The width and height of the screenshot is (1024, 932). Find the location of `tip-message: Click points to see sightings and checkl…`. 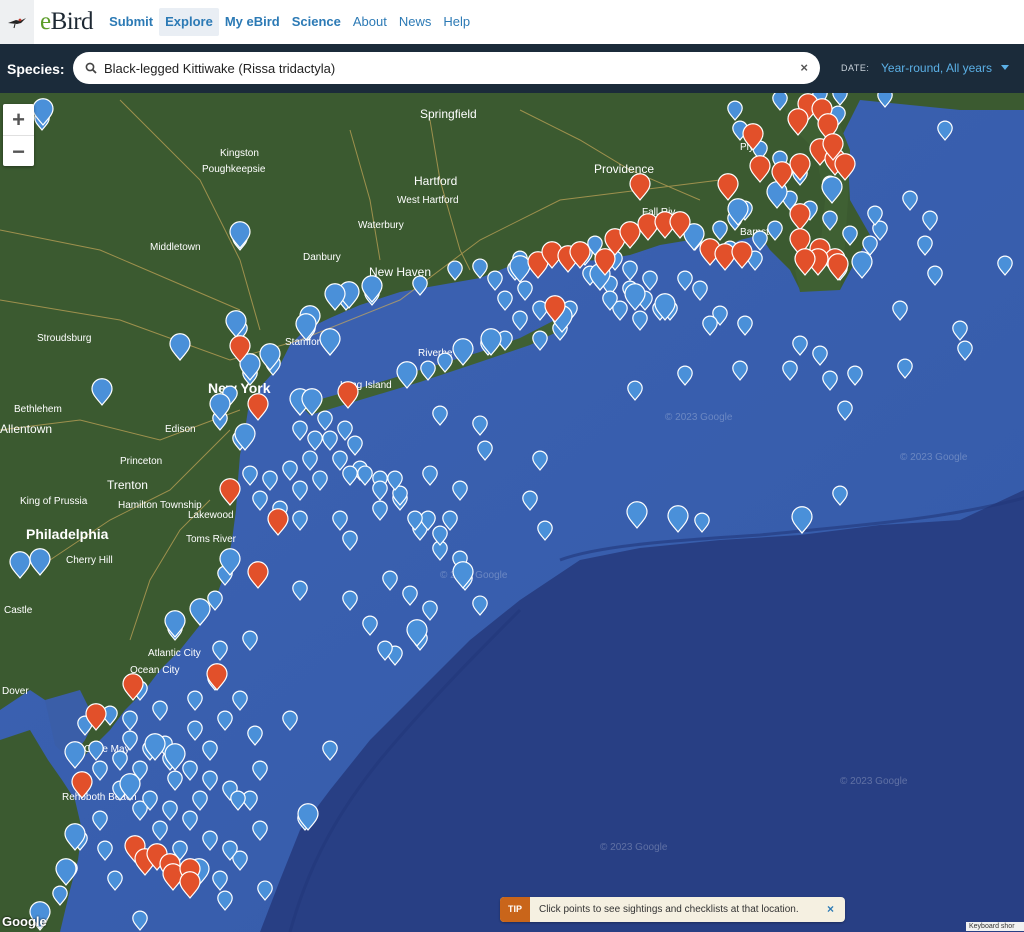

tip-message: Click points to see sightings and checkl… is located at coordinates (669, 909).